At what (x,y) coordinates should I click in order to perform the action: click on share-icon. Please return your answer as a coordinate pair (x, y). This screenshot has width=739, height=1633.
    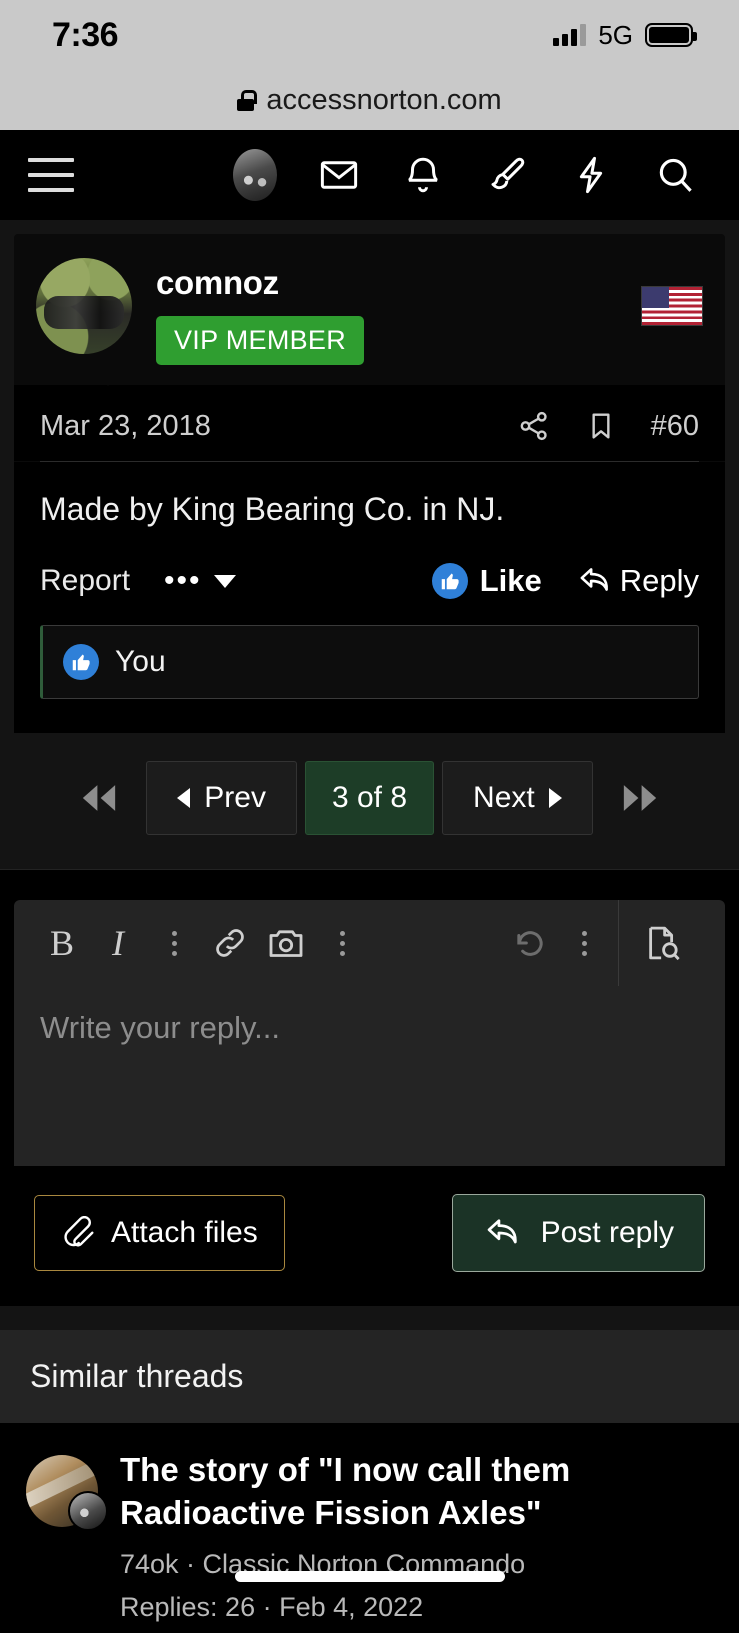
    Looking at the image, I should click on (534, 426).